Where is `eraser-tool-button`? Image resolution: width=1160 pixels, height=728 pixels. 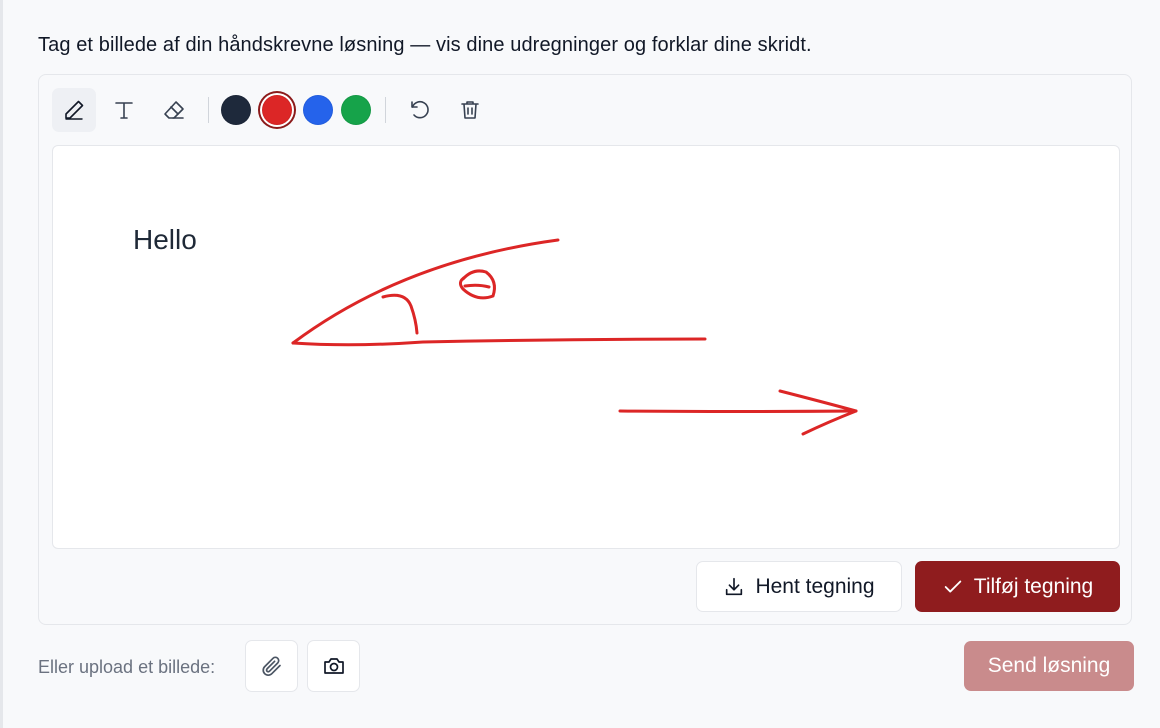
eraser-tool-button is located at coordinates (174, 110).